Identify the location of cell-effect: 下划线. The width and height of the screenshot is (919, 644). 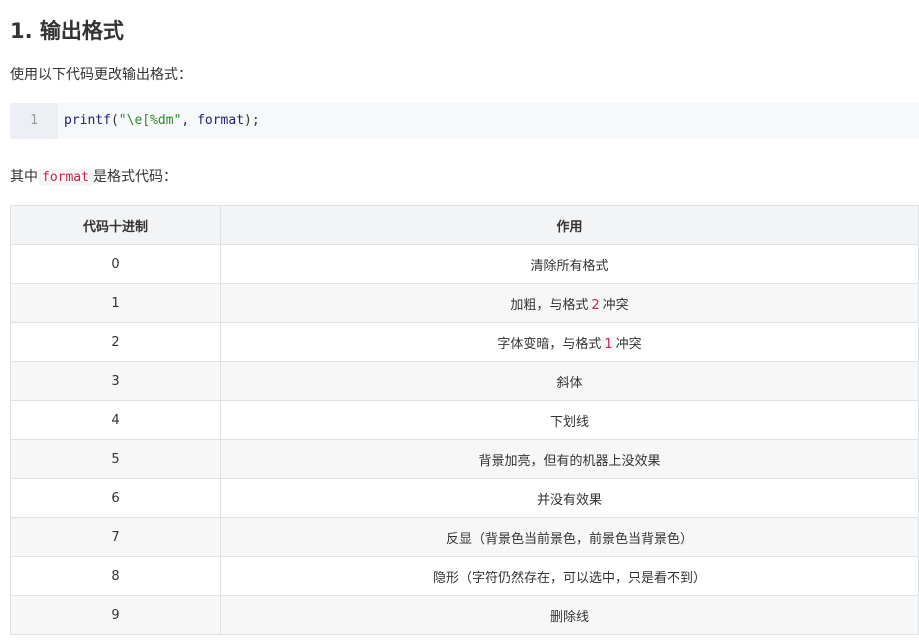
(569, 420).